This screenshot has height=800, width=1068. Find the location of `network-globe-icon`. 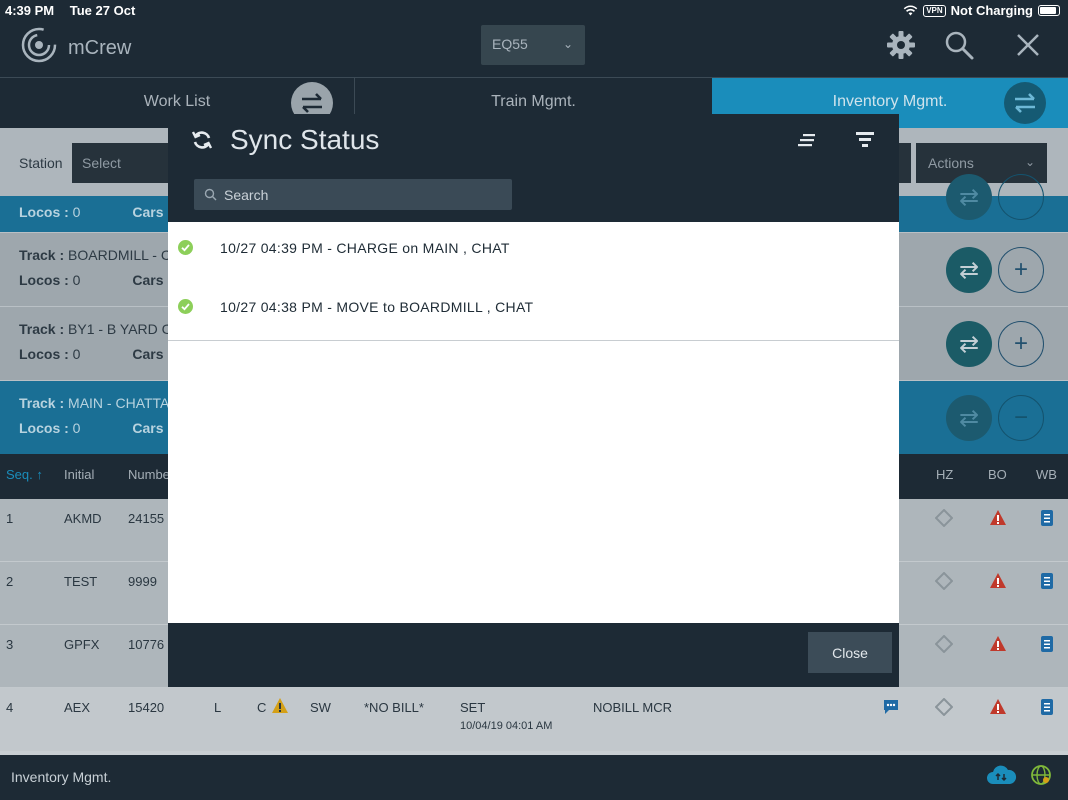

network-globe-icon is located at coordinates (1041, 775).